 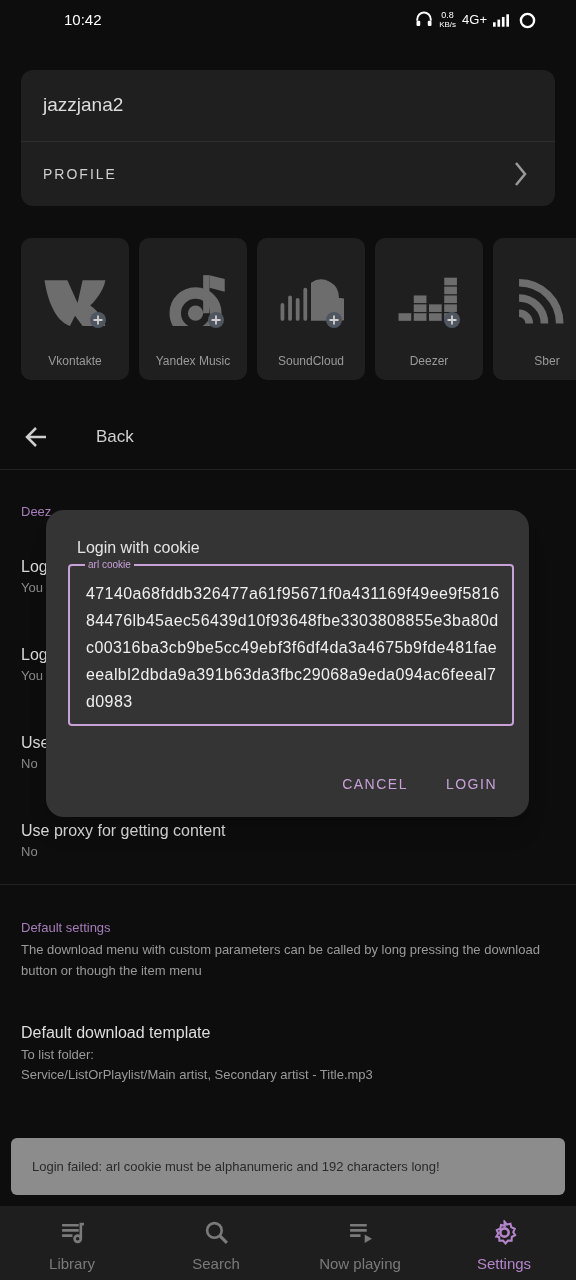 What do you see at coordinates (83, 19) in the screenshot?
I see `status-time: 10:42` at bounding box center [83, 19].